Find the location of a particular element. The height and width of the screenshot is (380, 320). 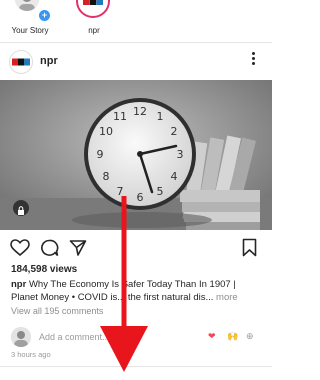

add-story-icon: + is located at coordinates (44, 15).